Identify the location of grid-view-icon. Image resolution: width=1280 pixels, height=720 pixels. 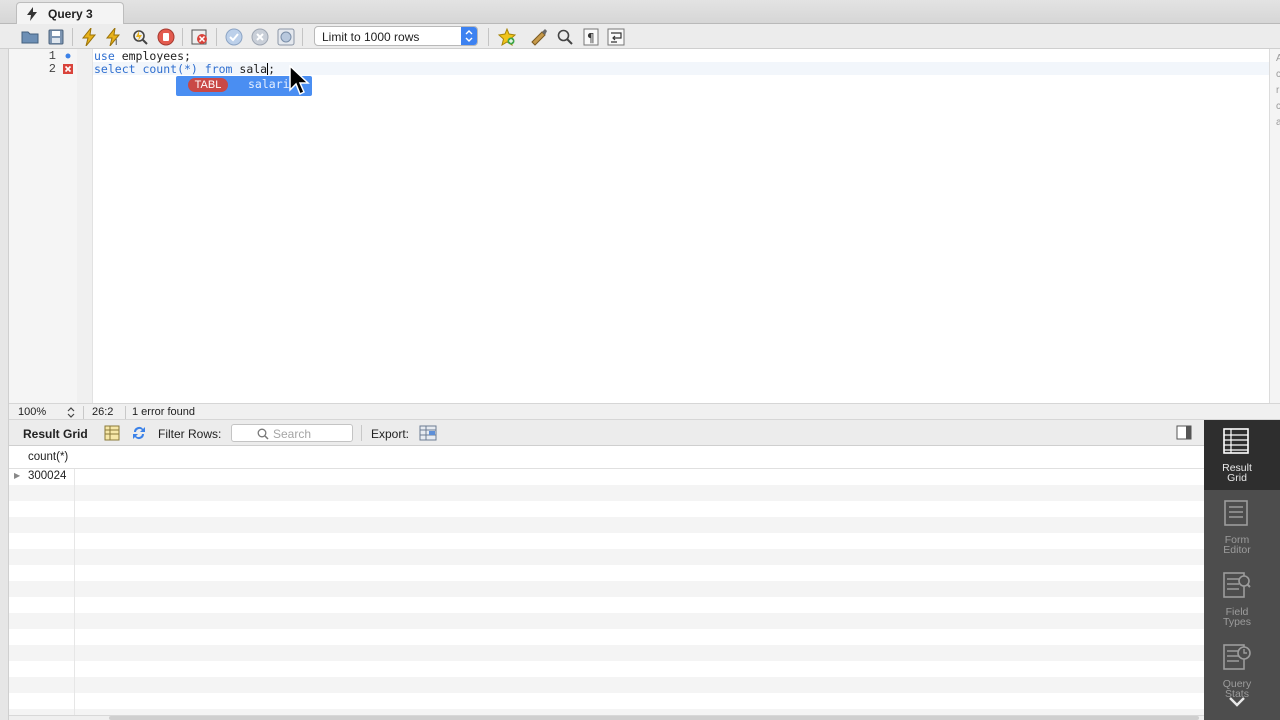
(112, 433).